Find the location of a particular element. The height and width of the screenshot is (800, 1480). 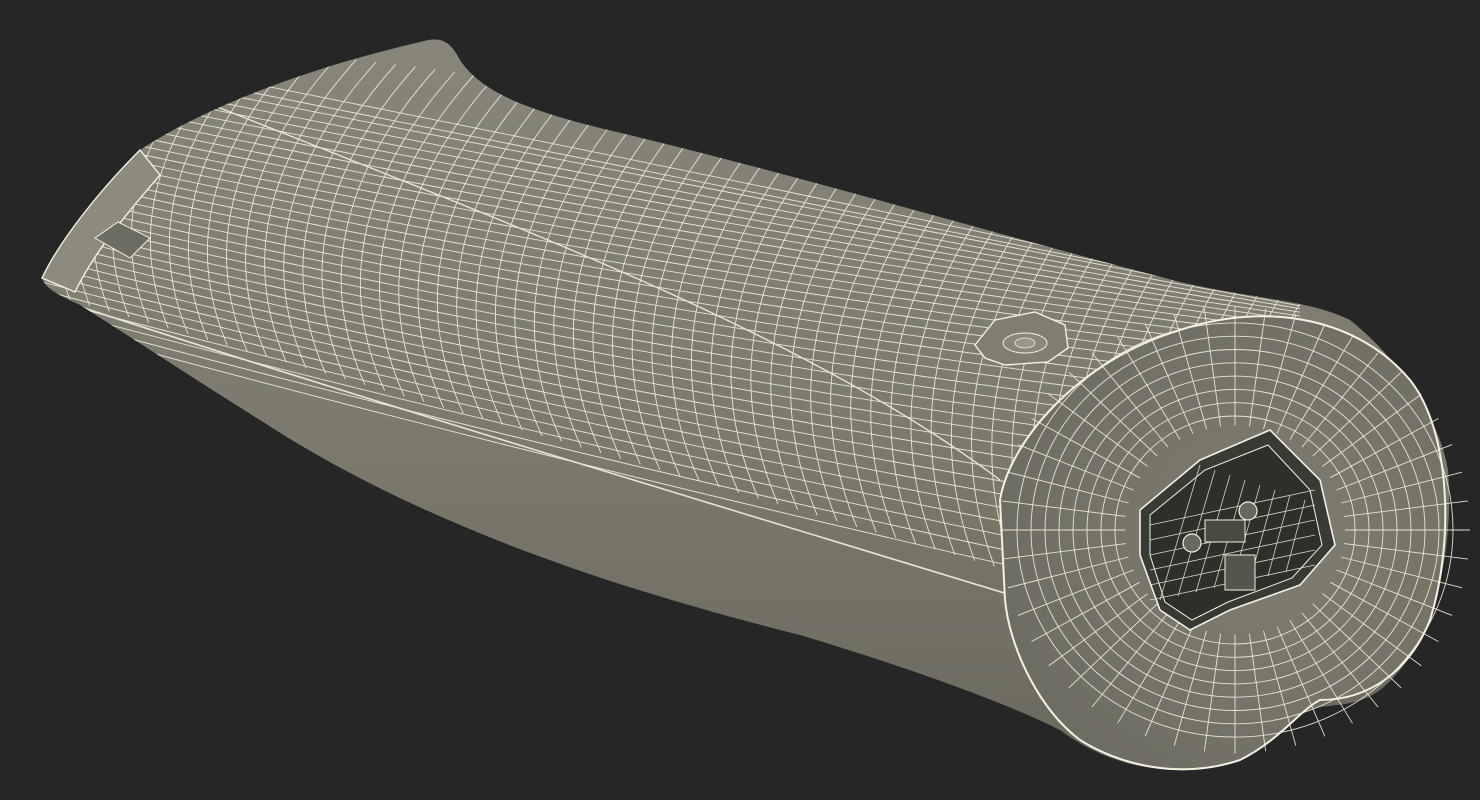

socket-pin-right is located at coordinates (1248, 511).